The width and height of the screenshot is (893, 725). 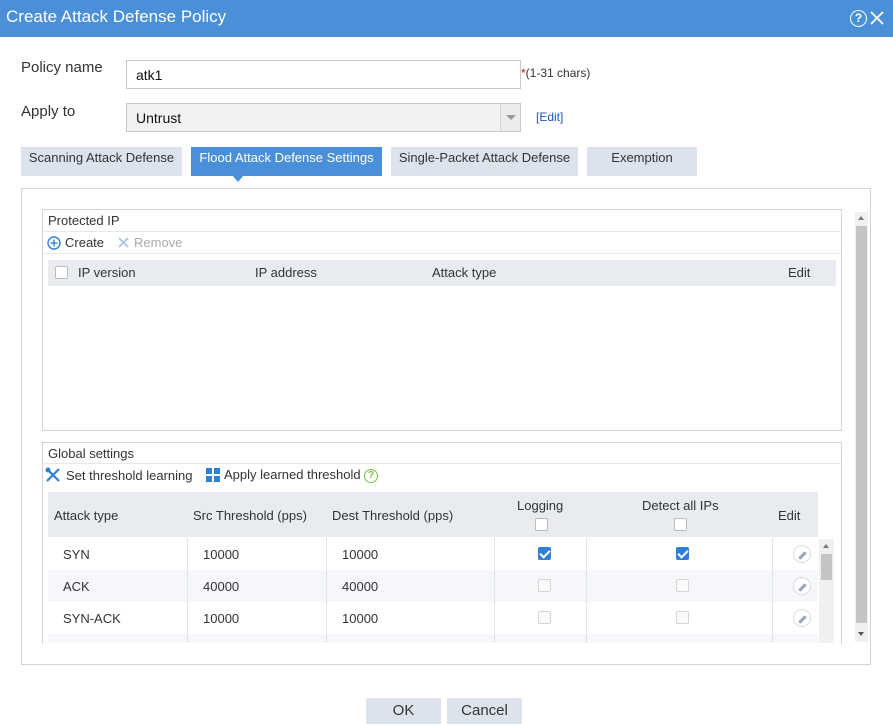 I want to click on close-icon, so click(x=877, y=18).